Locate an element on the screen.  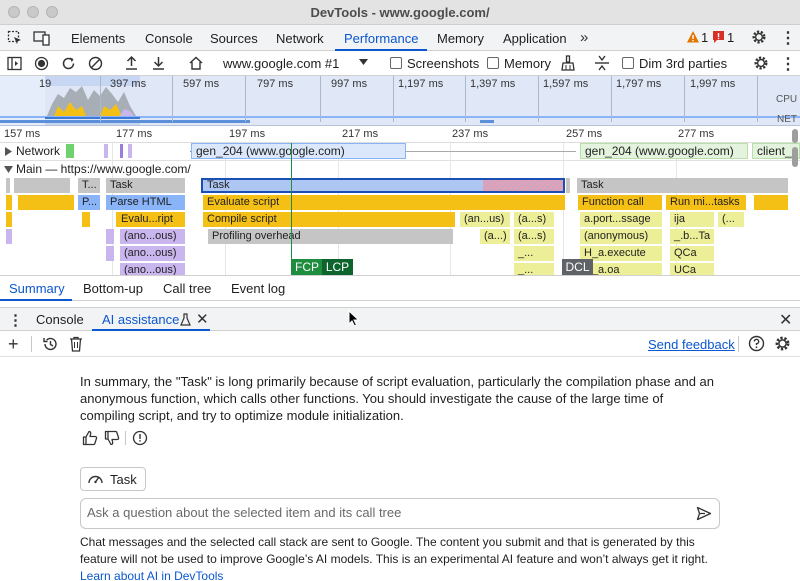
learn-about-ai-link: Learn about AI in DevTools is located at coordinates (151, 575).